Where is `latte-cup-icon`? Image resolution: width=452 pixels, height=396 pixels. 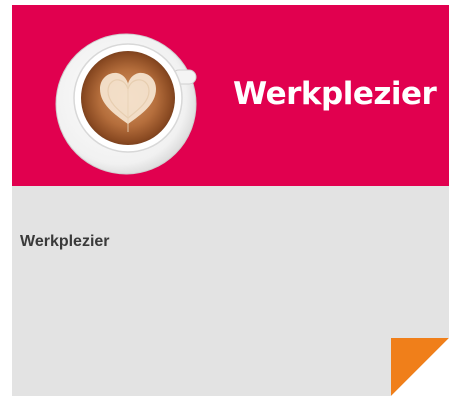
latte-cup-icon is located at coordinates (134, 100).